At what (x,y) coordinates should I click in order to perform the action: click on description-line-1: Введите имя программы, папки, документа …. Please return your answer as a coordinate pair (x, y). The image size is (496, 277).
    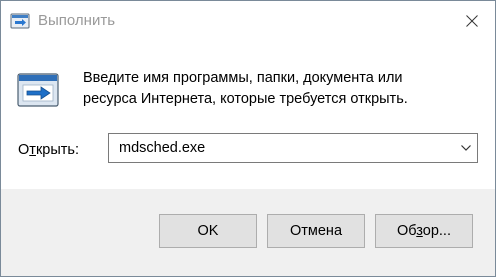
    Looking at the image, I should click on (243, 78).